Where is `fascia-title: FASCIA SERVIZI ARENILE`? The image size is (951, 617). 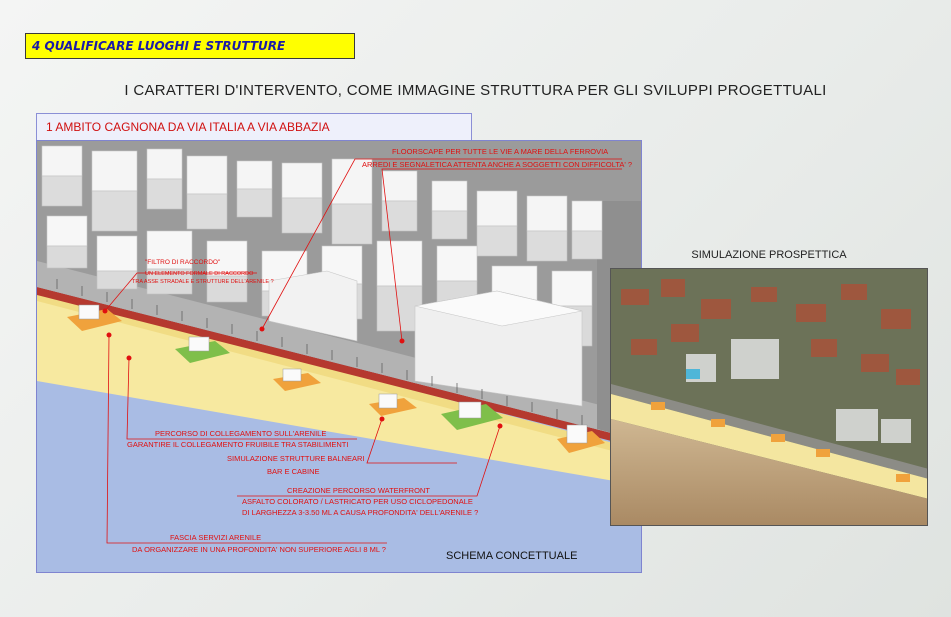 fascia-title: FASCIA SERVIZI ARENILE is located at coordinates (216, 537).